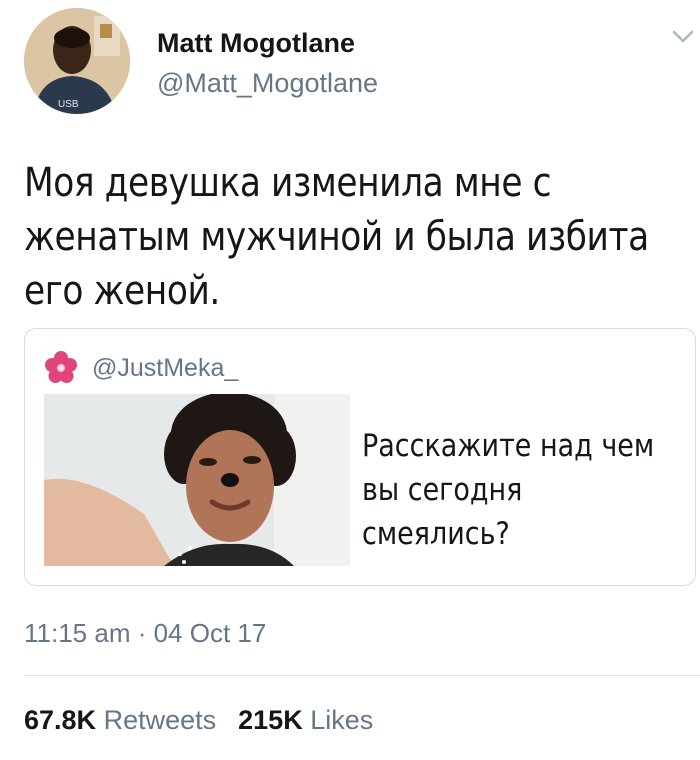  I want to click on likes-label: Likes, so click(342, 720).